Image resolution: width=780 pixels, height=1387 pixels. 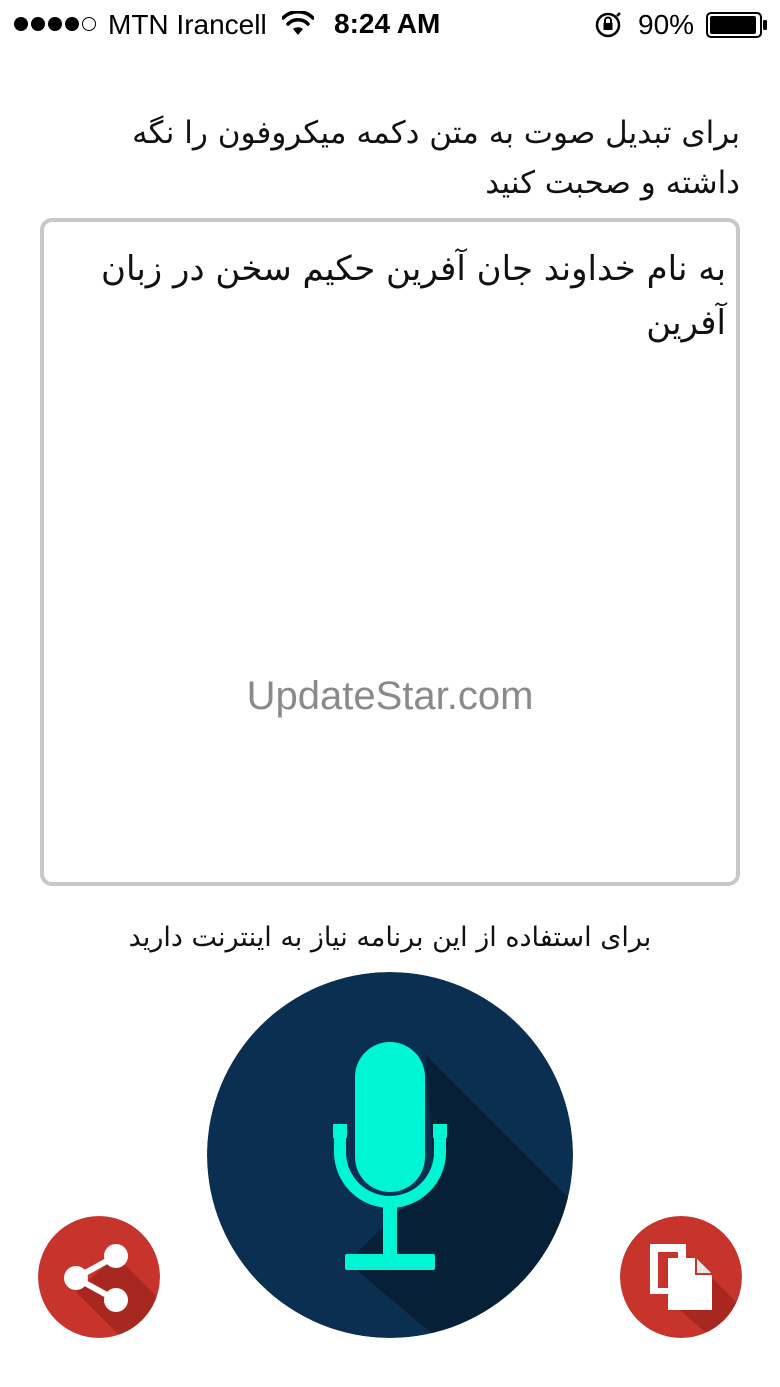 I want to click on microphone-icon, so click(x=390, y=1155).